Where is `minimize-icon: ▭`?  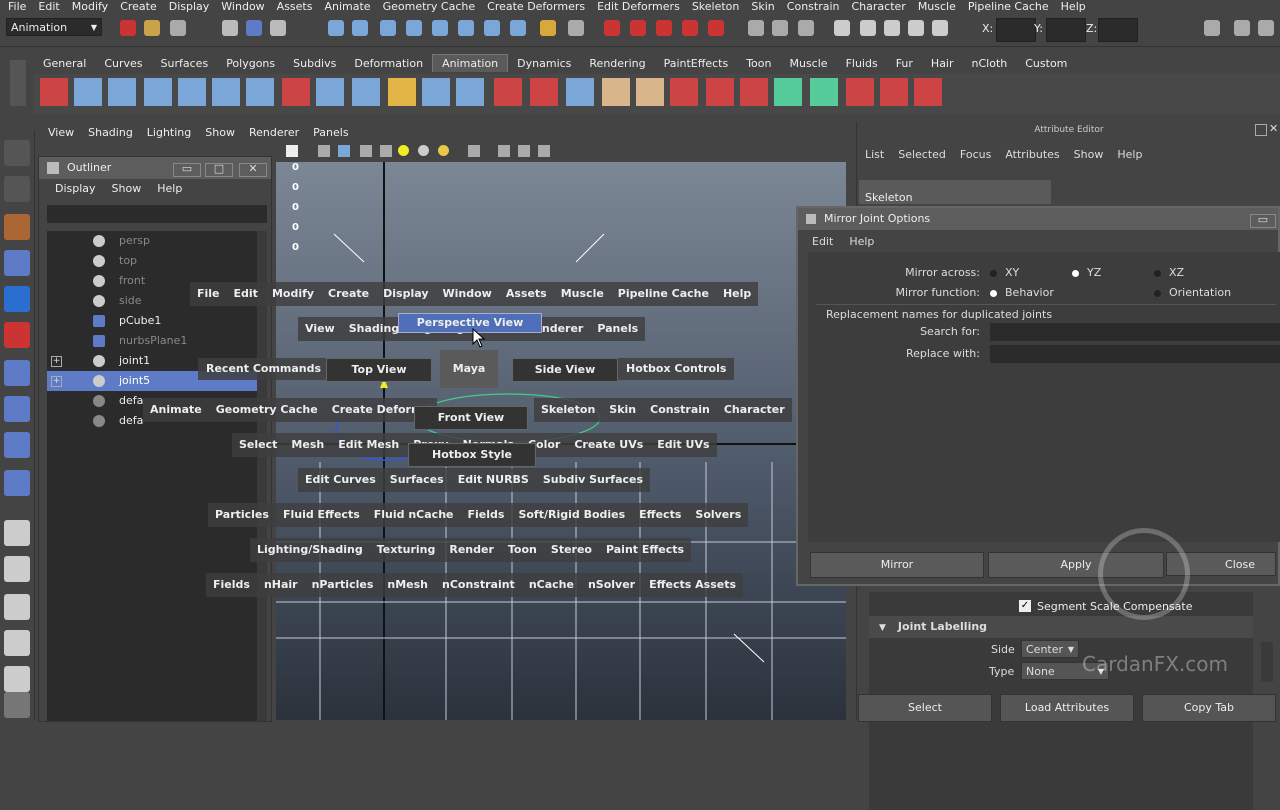
minimize-icon: ▭ is located at coordinates (187, 170).